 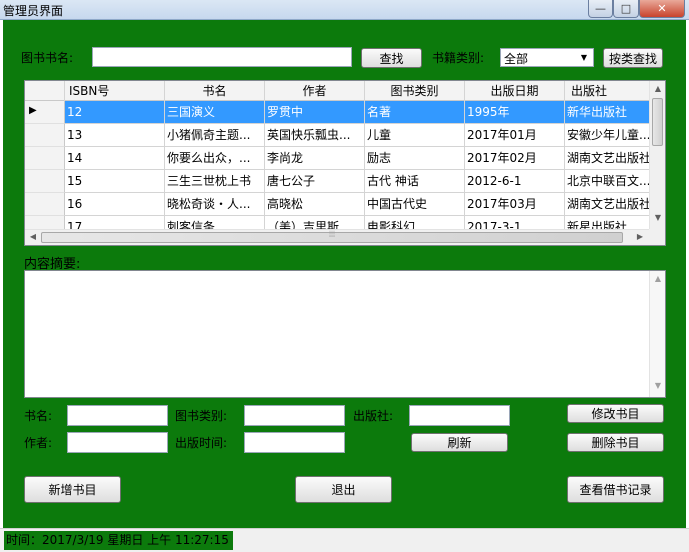 I want to click on row-header: ▶, so click(x=45, y=112).